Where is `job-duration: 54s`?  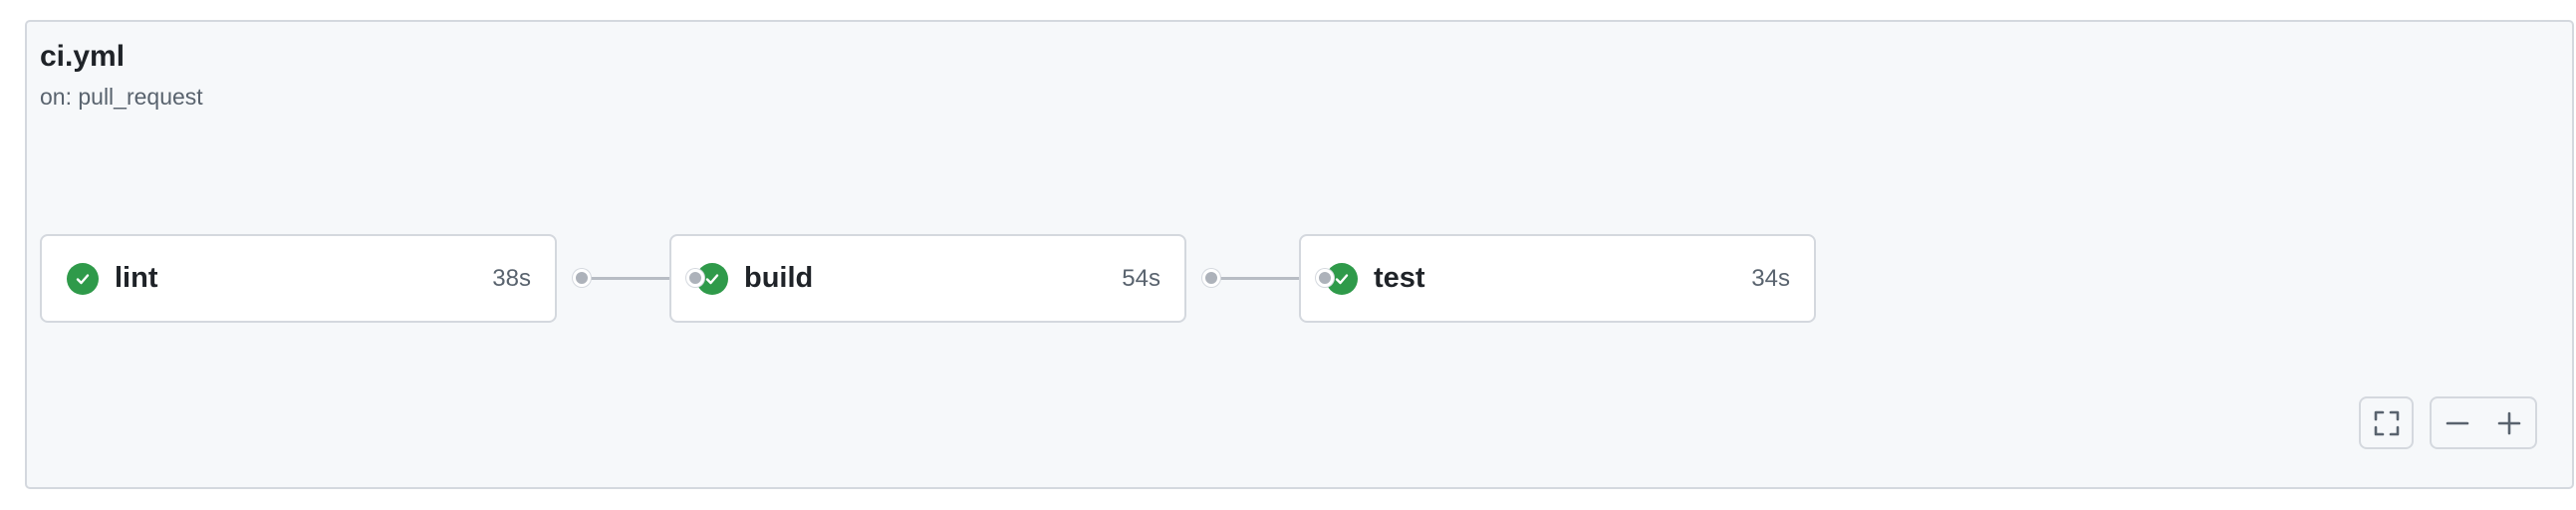
job-duration: 54s is located at coordinates (1141, 278).